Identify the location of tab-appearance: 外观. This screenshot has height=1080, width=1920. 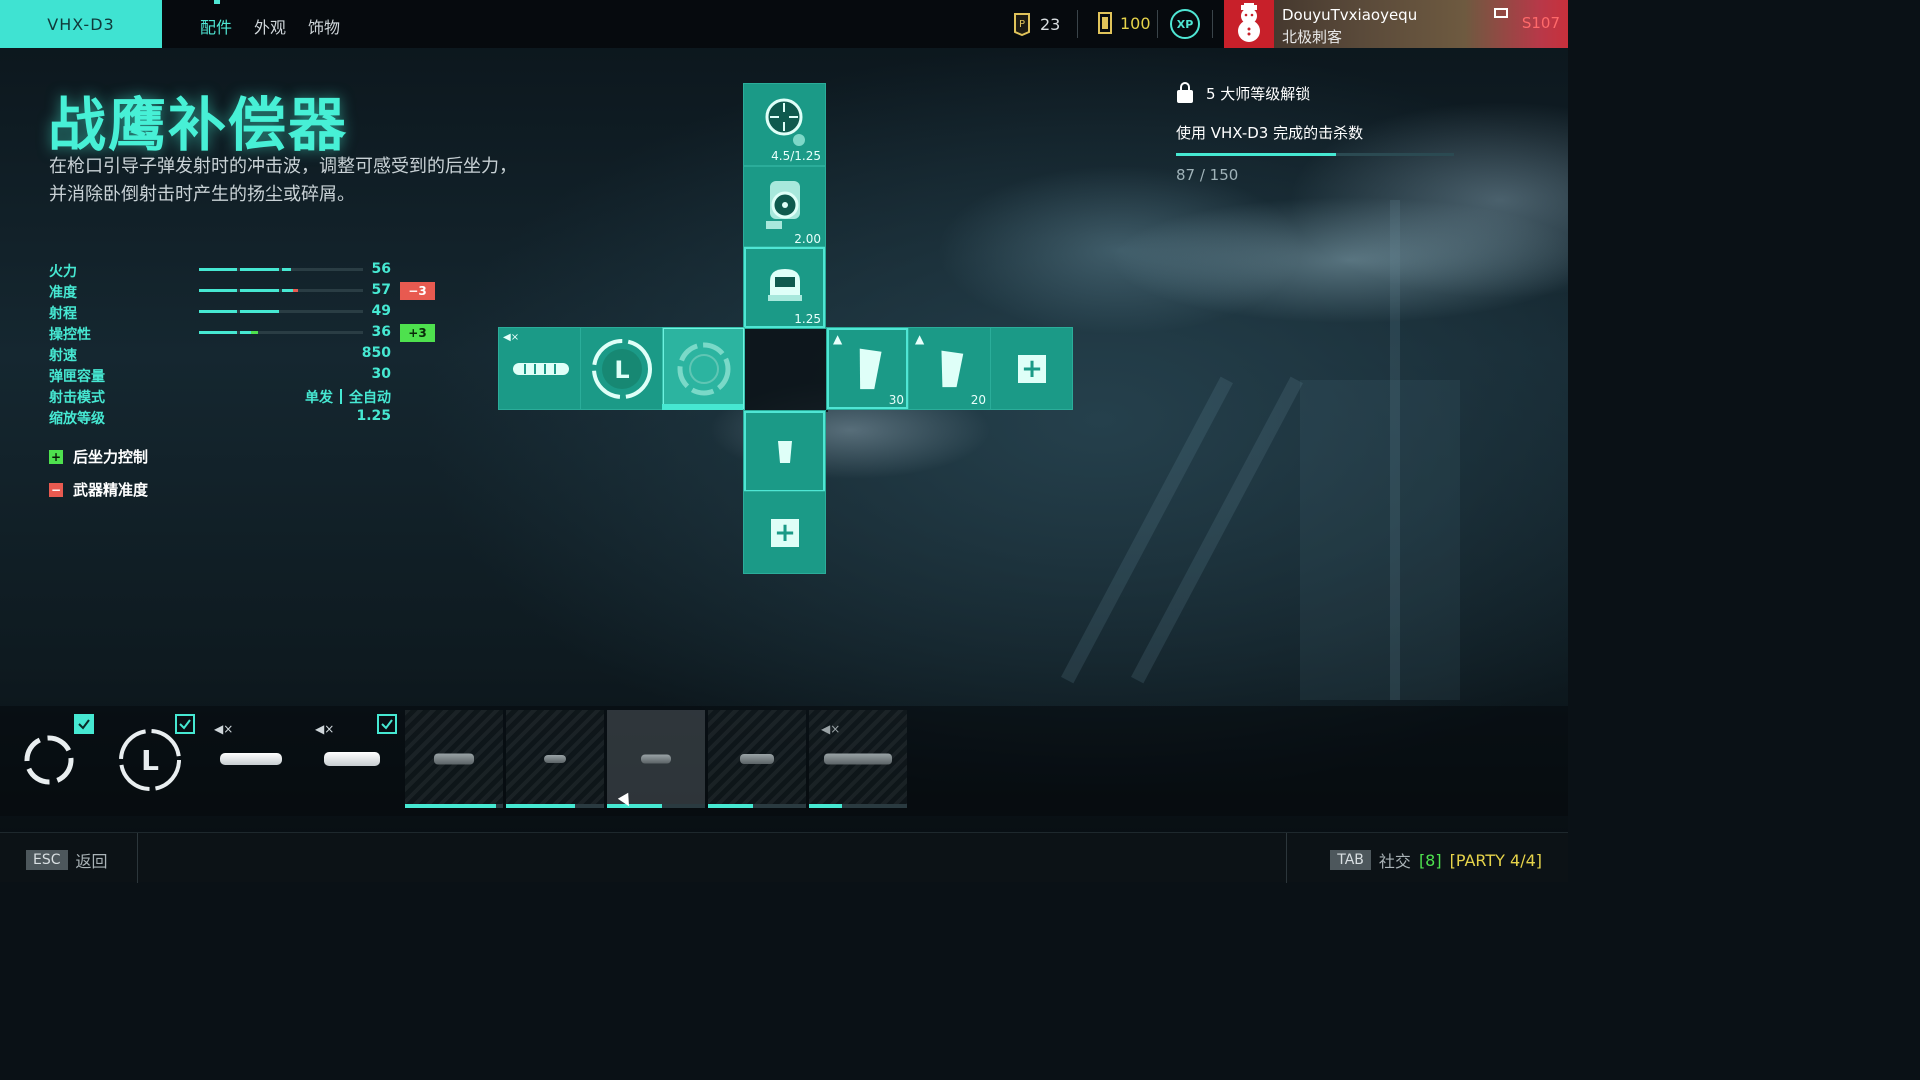
(270, 26).